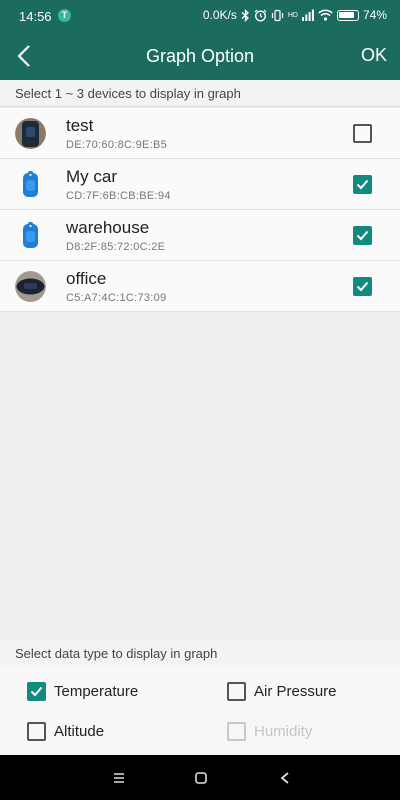  Describe the element at coordinates (86, 278) in the screenshot. I see `device-name: office` at that location.